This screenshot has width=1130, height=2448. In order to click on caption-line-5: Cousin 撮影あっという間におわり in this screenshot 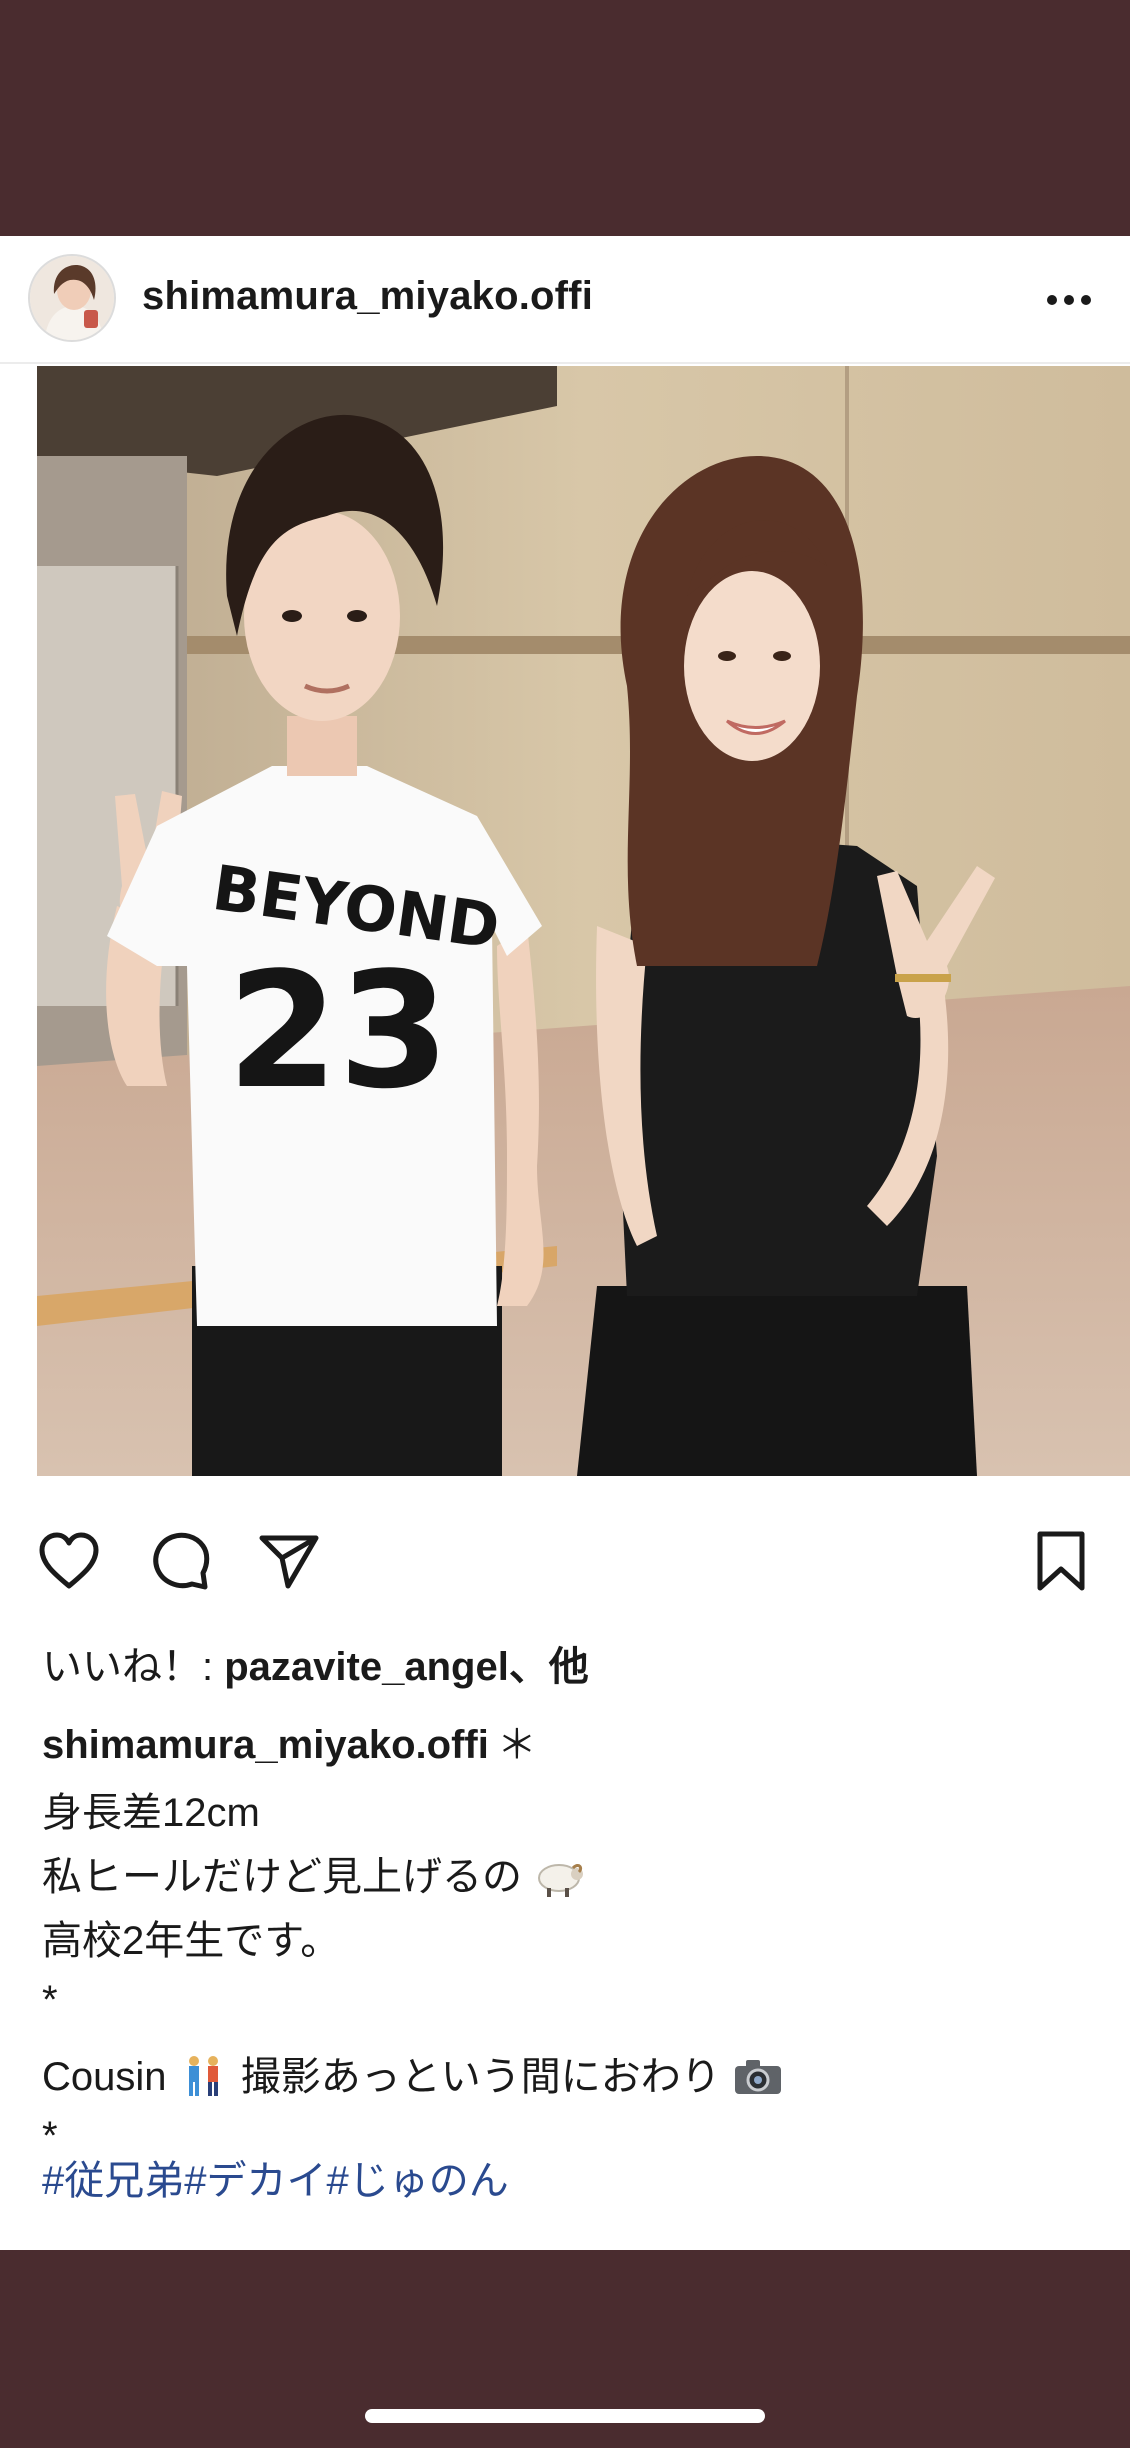, I will do `click(413, 2073)`.